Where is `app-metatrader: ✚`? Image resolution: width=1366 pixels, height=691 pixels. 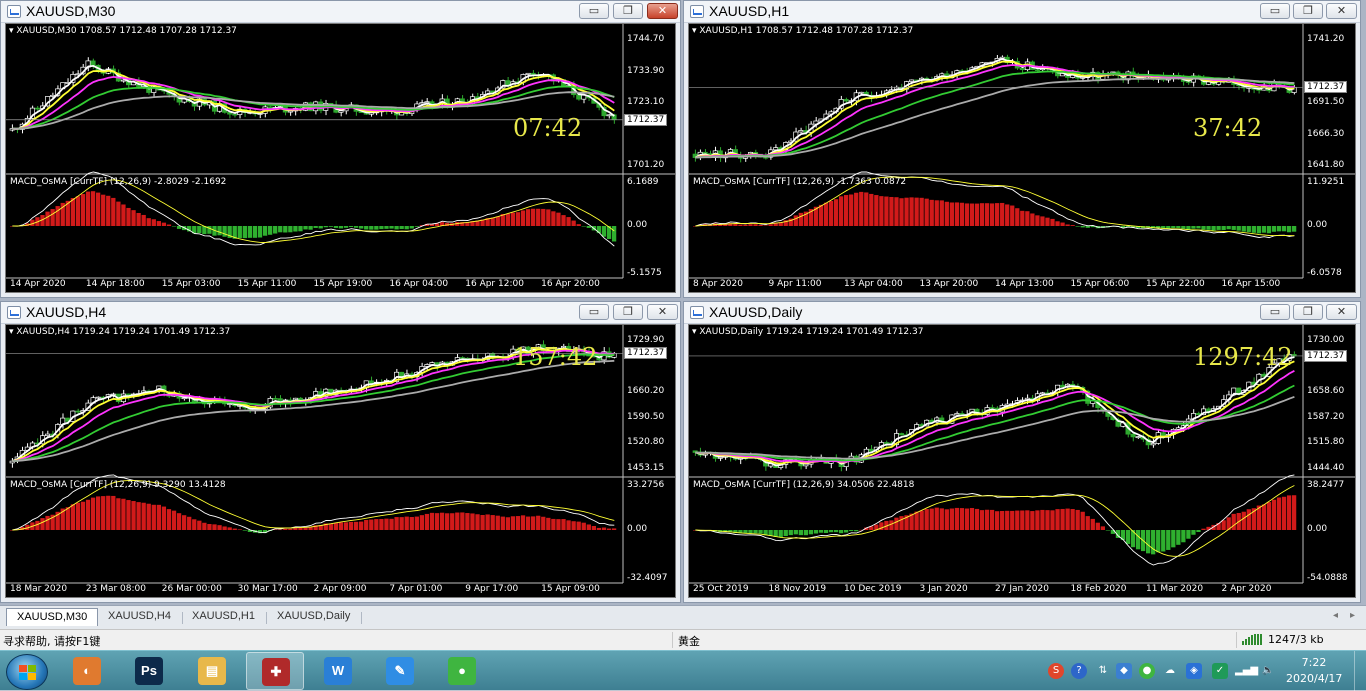
app-metatrader: ✚ is located at coordinates (275, 671).